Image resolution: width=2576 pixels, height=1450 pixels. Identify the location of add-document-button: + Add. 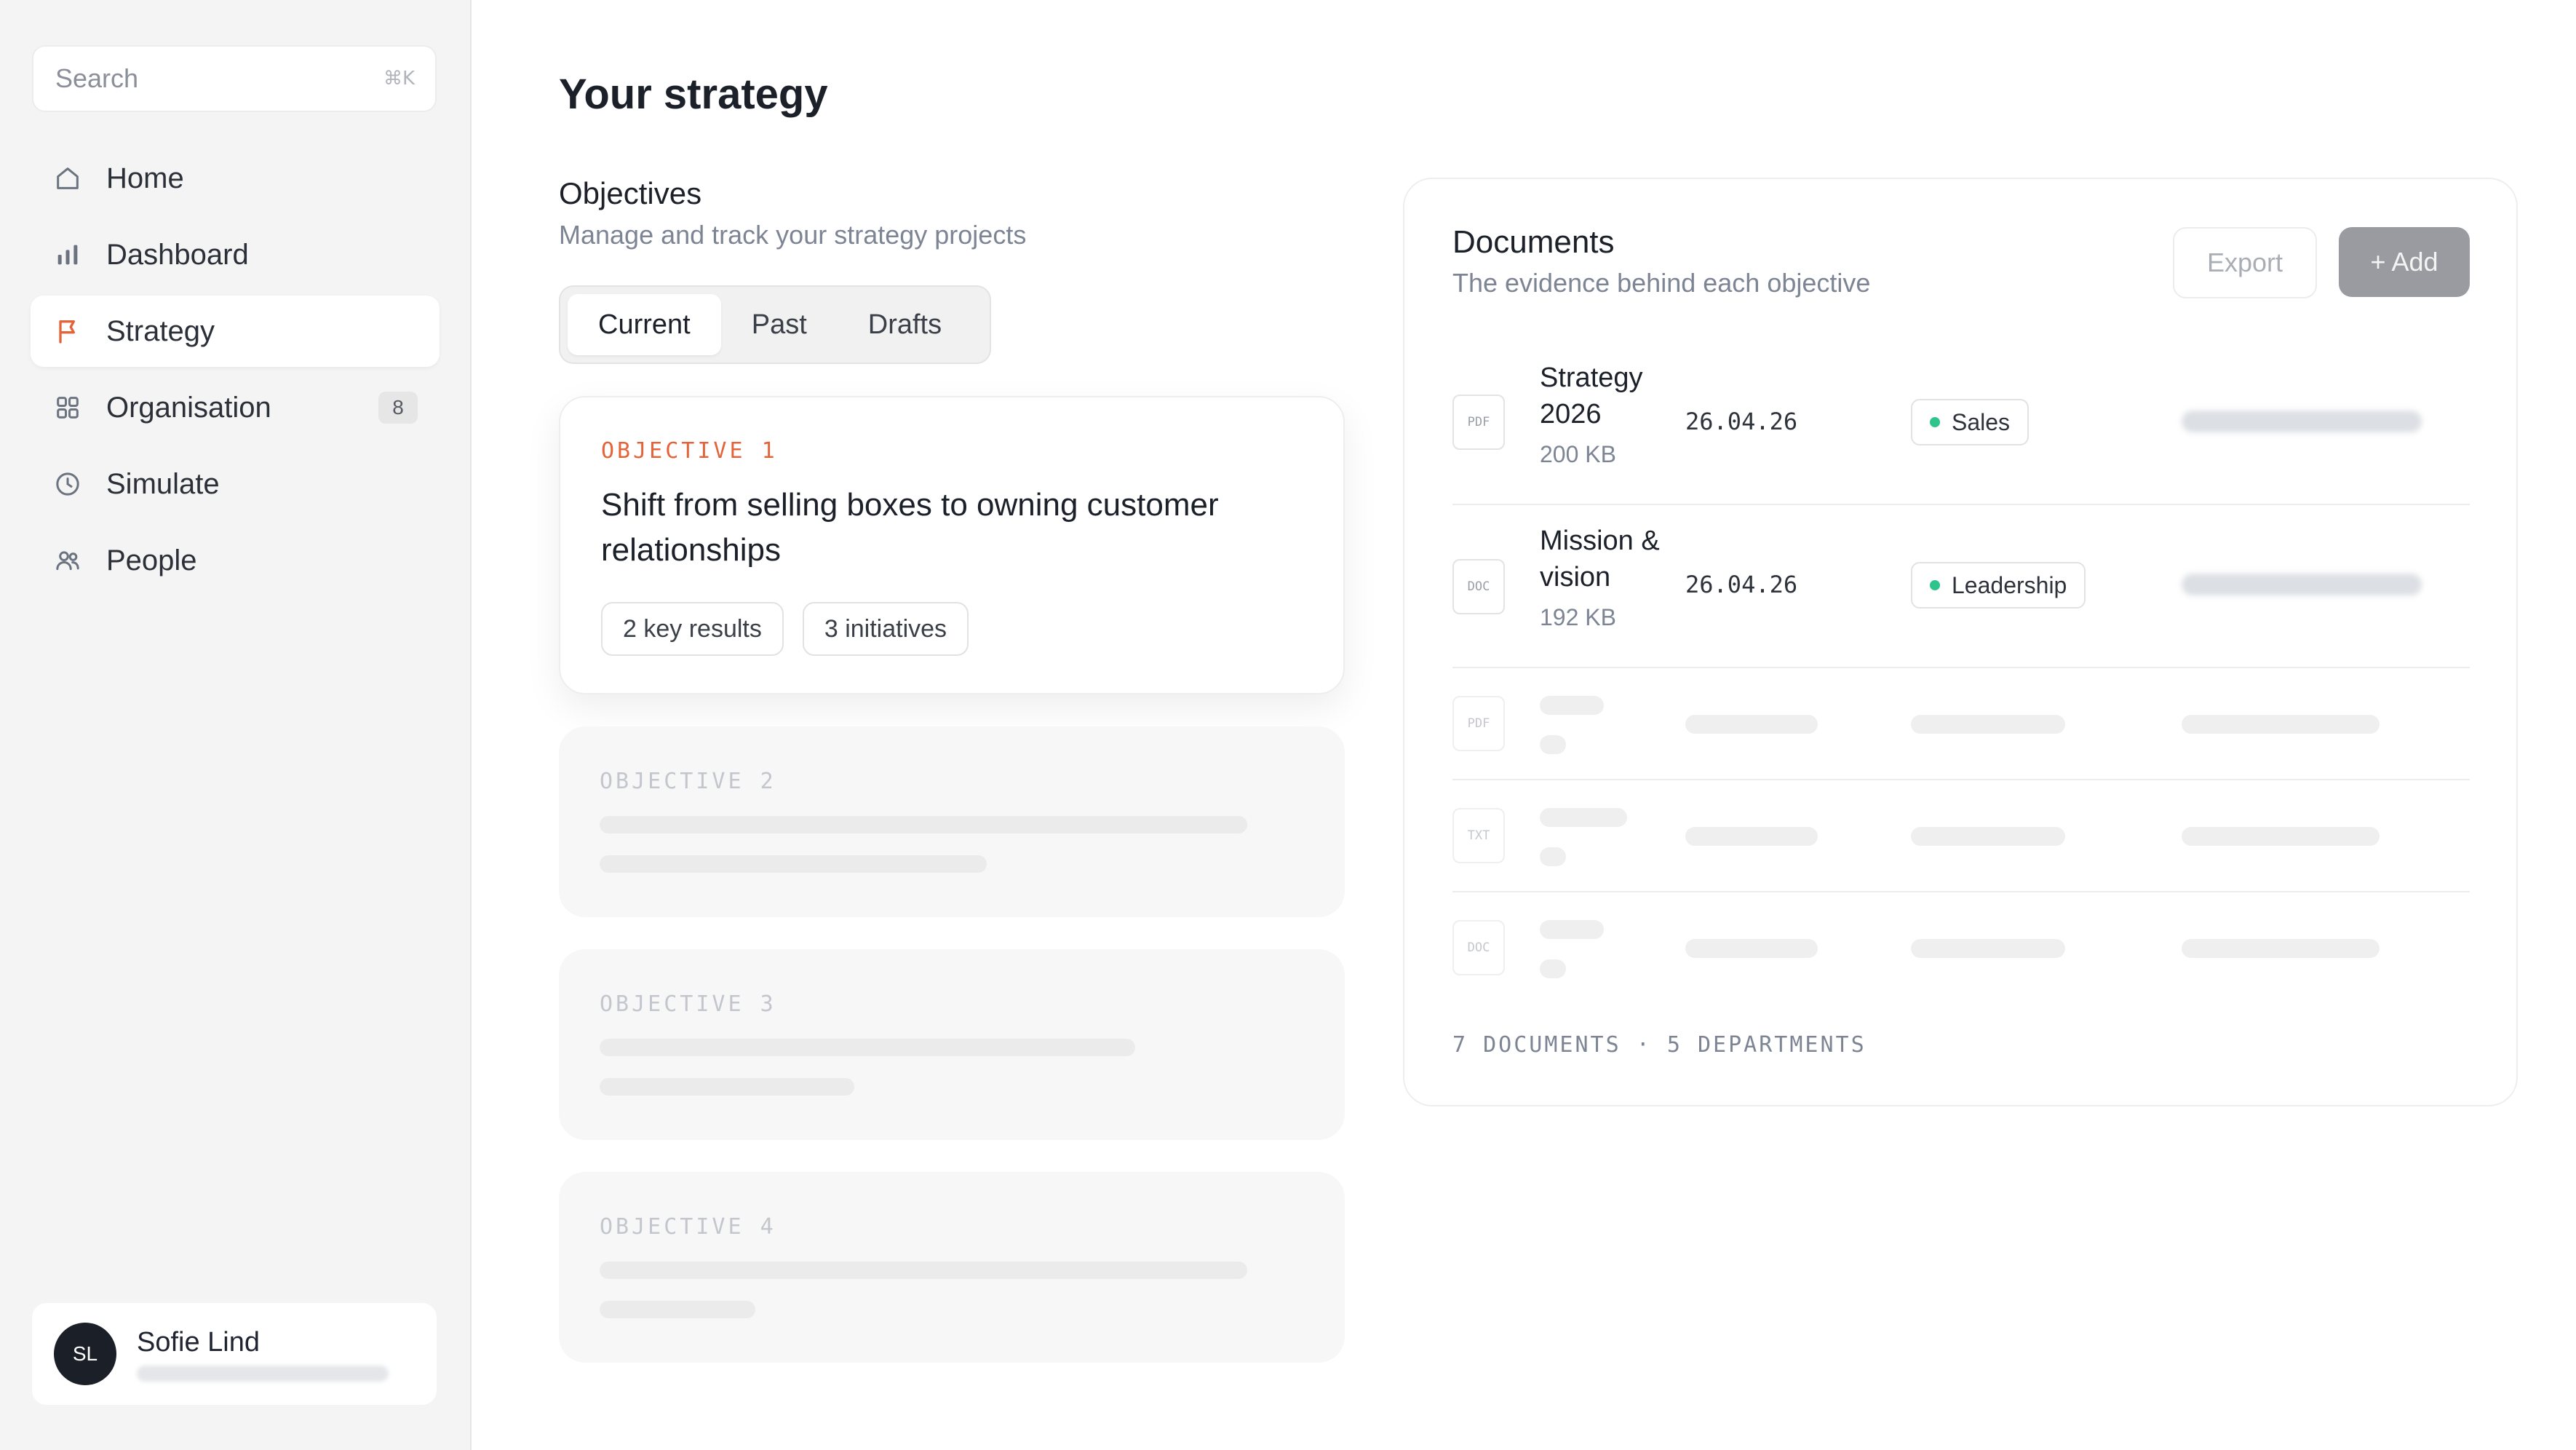
(2404, 262).